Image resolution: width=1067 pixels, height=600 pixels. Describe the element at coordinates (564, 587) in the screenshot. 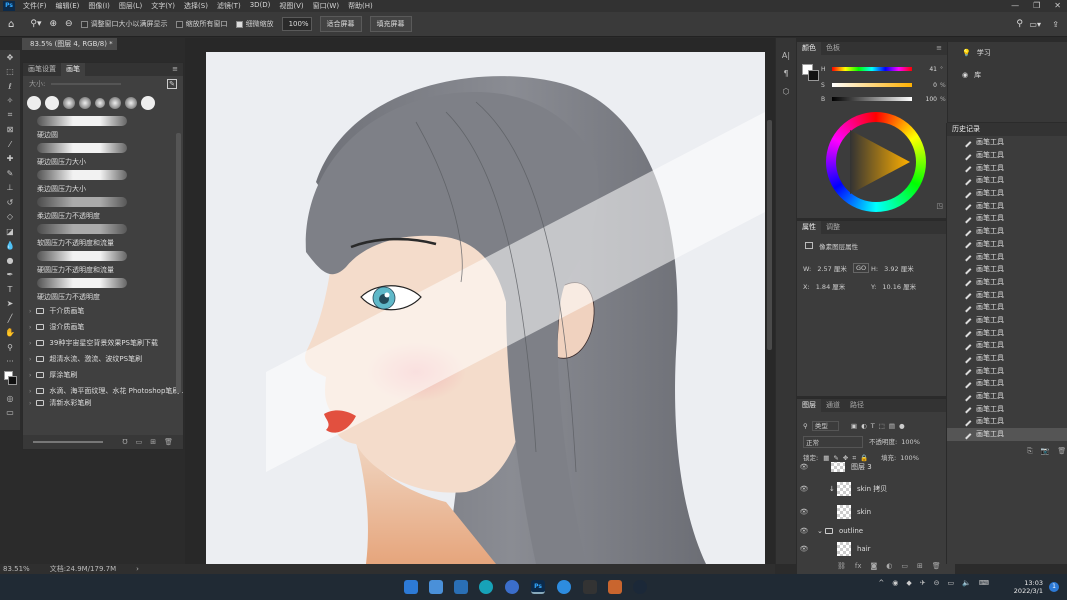

I see `browser-icon` at that location.